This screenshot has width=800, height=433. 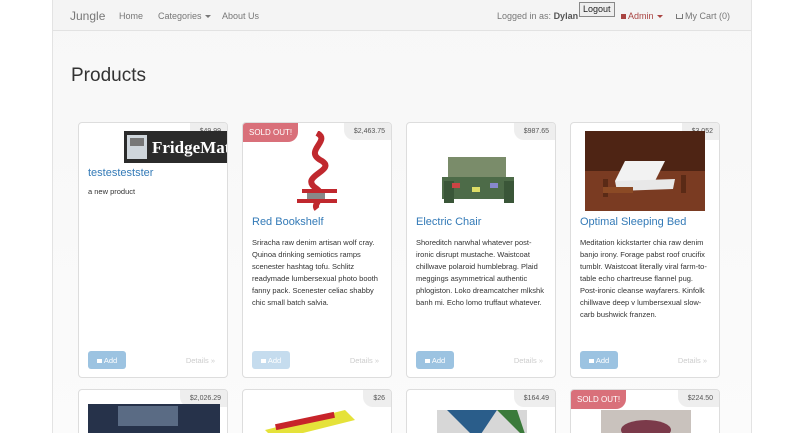 What do you see at coordinates (377, 398) in the screenshot?
I see `price-badge: $26` at bounding box center [377, 398].